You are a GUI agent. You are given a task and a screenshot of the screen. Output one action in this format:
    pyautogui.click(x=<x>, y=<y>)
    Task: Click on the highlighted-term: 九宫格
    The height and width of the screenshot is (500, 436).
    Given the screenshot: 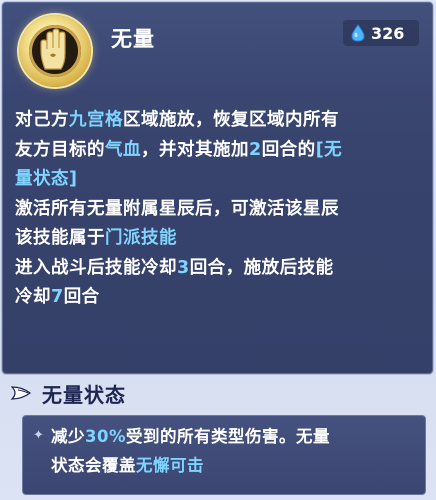 What is the action you would take?
    pyautogui.click(x=96, y=120)
    